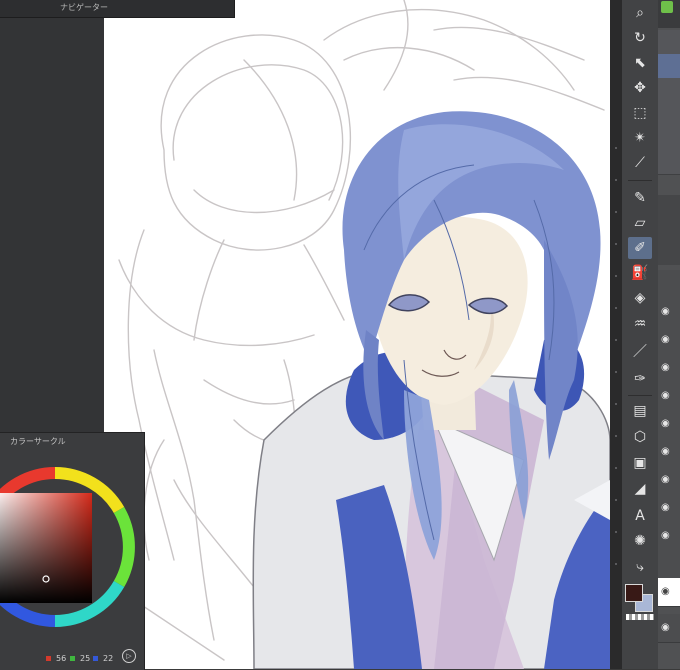 The width and height of the screenshot is (680, 670). What do you see at coordinates (640, 163) in the screenshot?
I see `eyedropper-icon: ⟋` at bounding box center [640, 163].